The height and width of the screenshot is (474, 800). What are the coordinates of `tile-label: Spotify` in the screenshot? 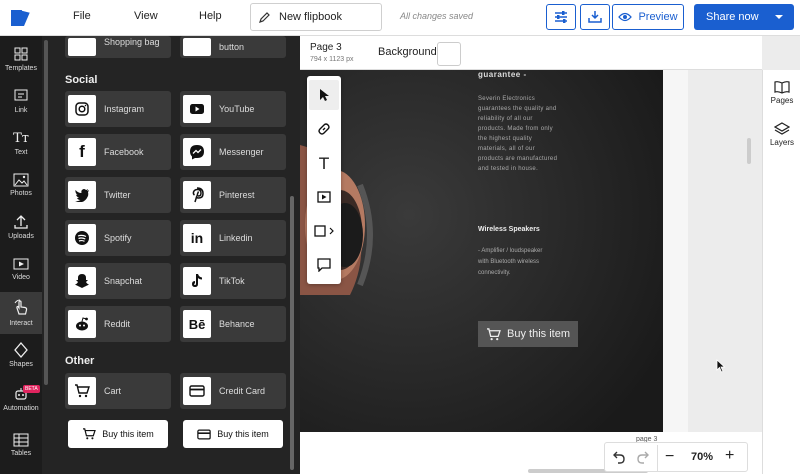 It's located at (118, 238).